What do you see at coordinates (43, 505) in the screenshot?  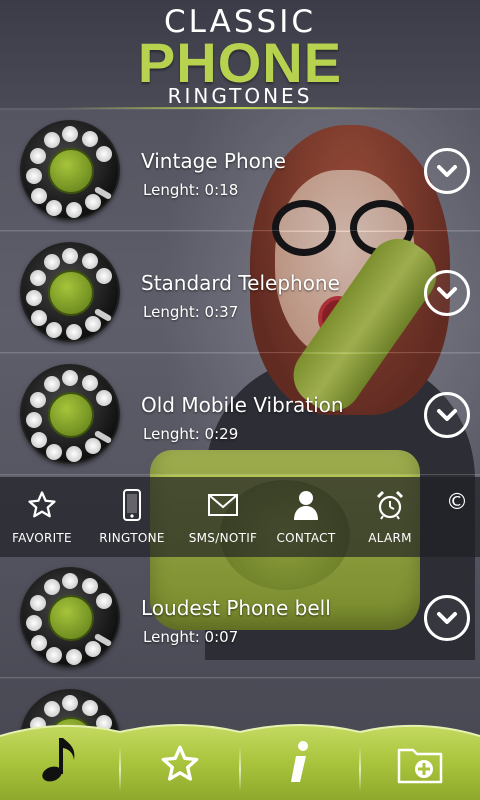 I see `star-outline-icon` at bounding box center [43, 505].